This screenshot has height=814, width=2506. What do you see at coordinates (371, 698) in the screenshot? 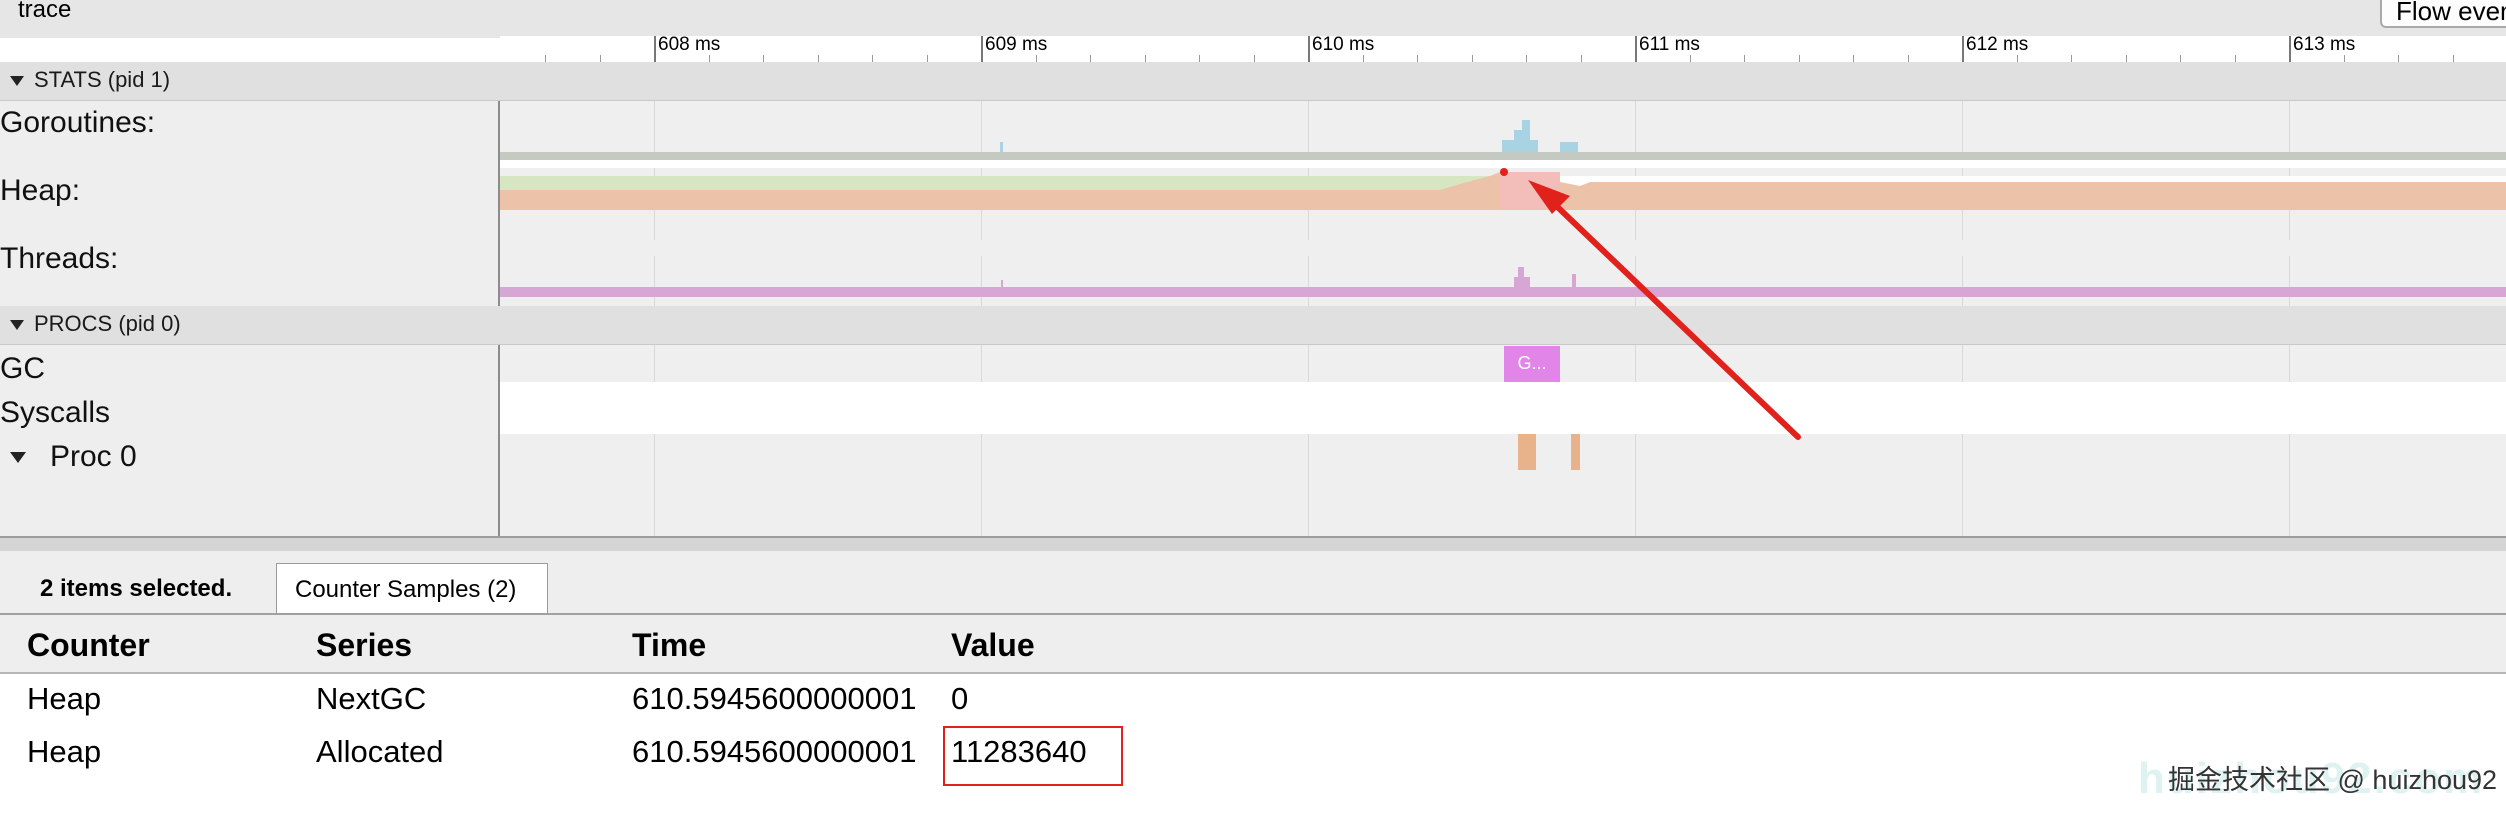
I see `table-cell-series: NextGC` at bounding box center [371, 698].